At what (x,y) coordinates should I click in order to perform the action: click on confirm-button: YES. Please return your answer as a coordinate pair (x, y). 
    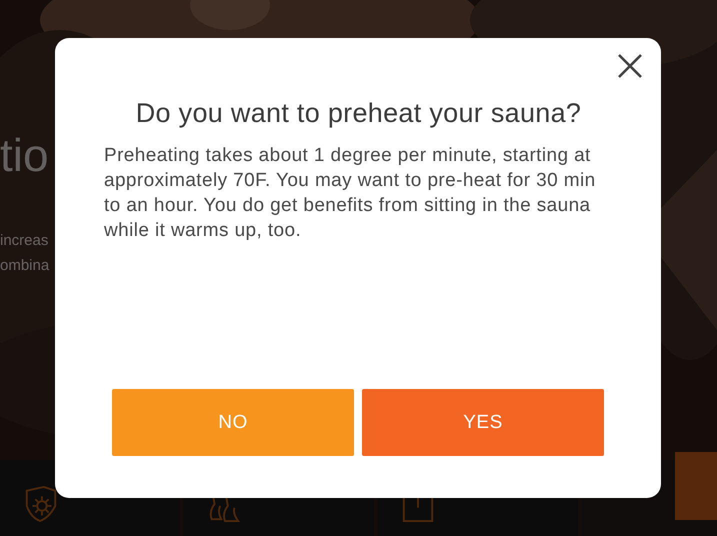
    Looking at the image, I should click on (483, 422).